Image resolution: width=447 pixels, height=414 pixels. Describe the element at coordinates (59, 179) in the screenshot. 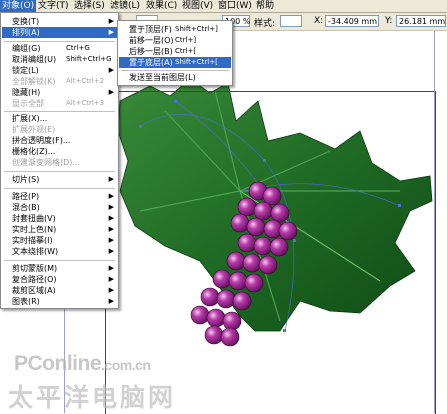

I see `menu-item-slice: 切片(S) ▶` at that location.